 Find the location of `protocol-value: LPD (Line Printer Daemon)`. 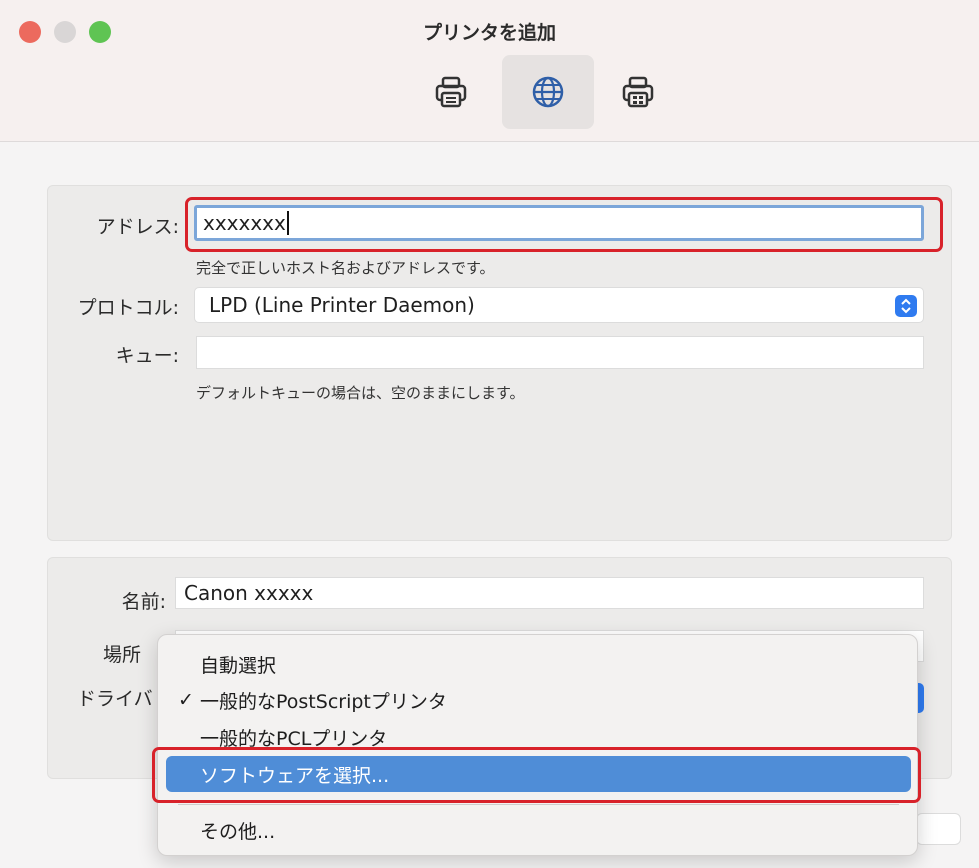

protocol-value: LPD (Line Printer Daemon) is located at coordinates (342, 305).